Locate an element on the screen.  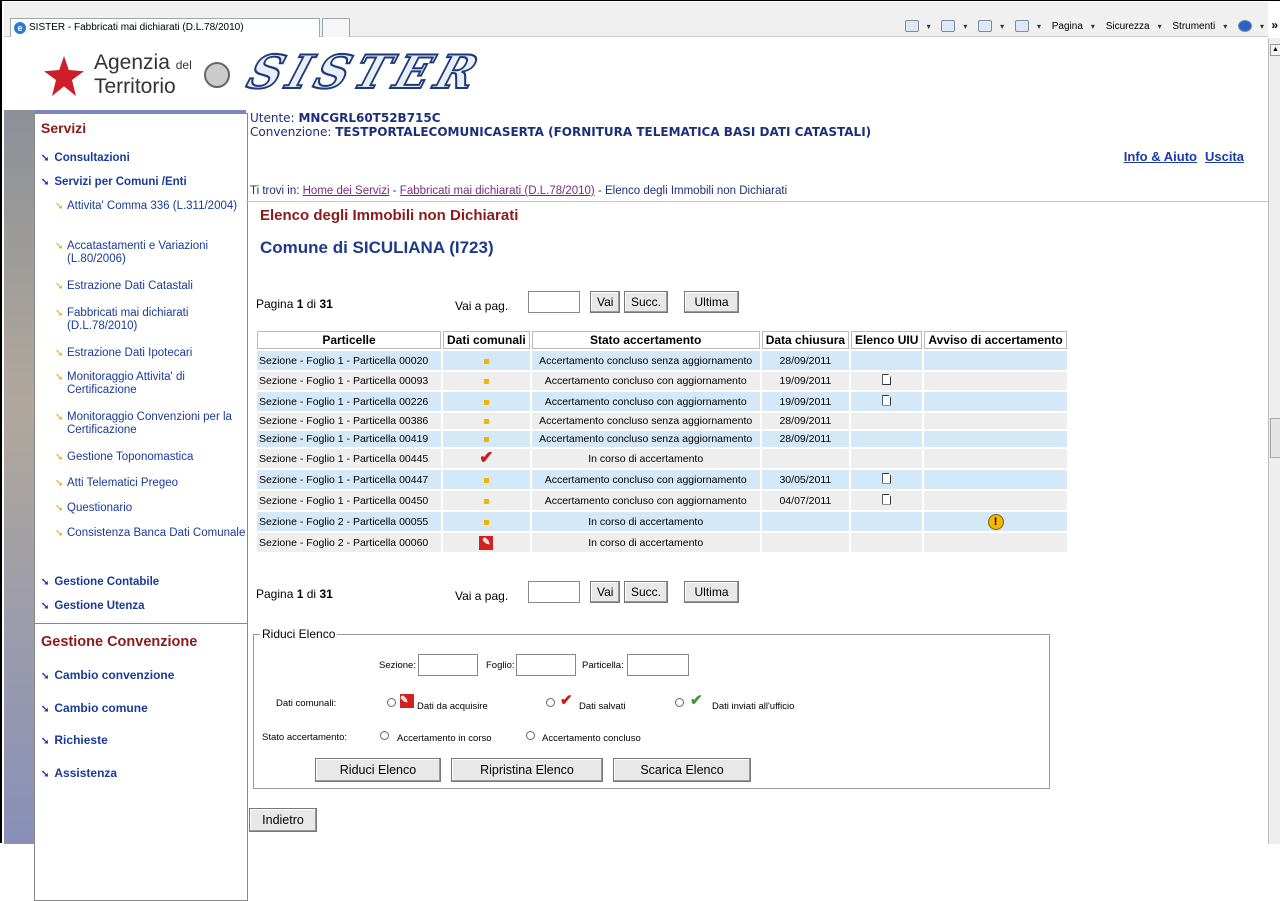
warning-icon: ! is located at coordinates (995, 521).